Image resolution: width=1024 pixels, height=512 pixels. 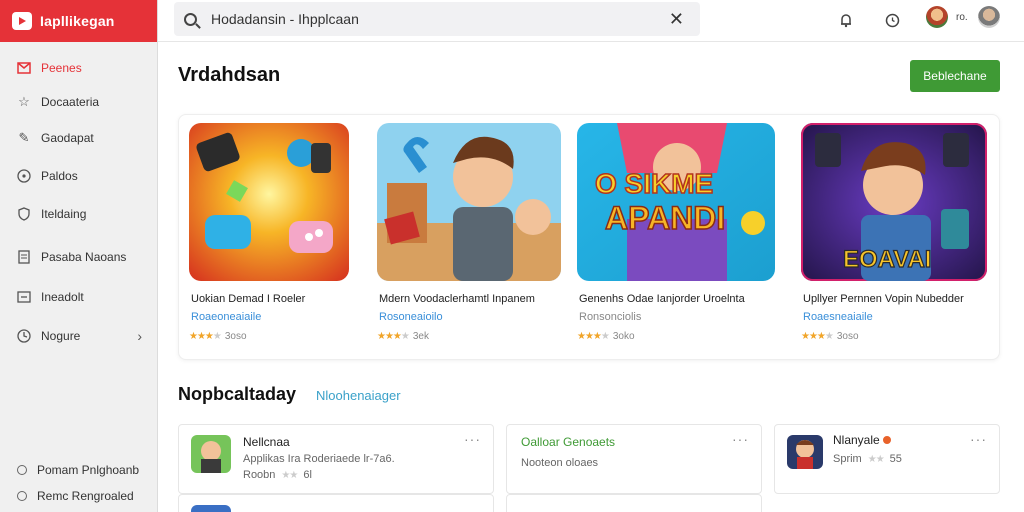 I want to click on search-bar: Hodadansin - Ihpplcaan ✕, so click(x=437, y=19).